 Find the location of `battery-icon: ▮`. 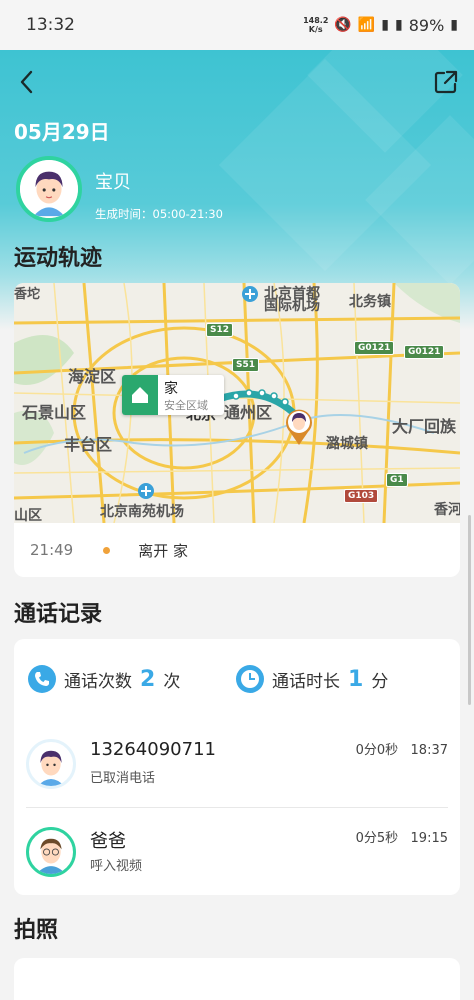

battery-icon: ▮ is located at coordinates (454, 25).